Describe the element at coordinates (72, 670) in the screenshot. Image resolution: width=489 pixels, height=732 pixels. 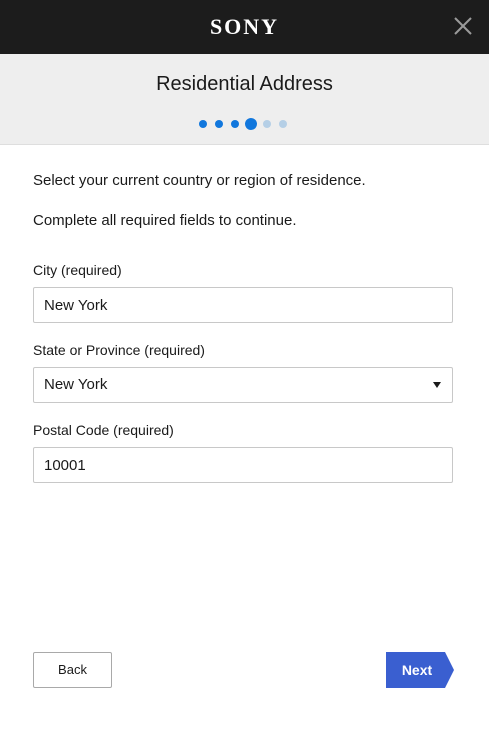
I see `back-button: Back` at that location.